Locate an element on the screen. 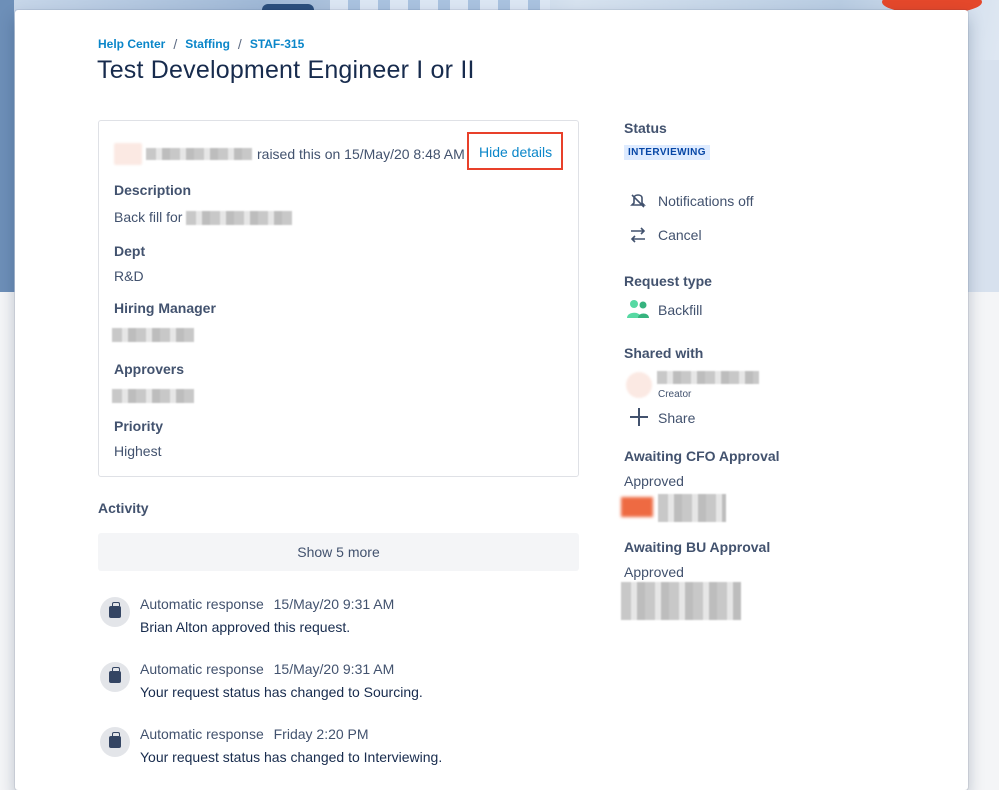 The height and width of the screenshot is (790, 999). people-icon is located at coordinates (638, 309).